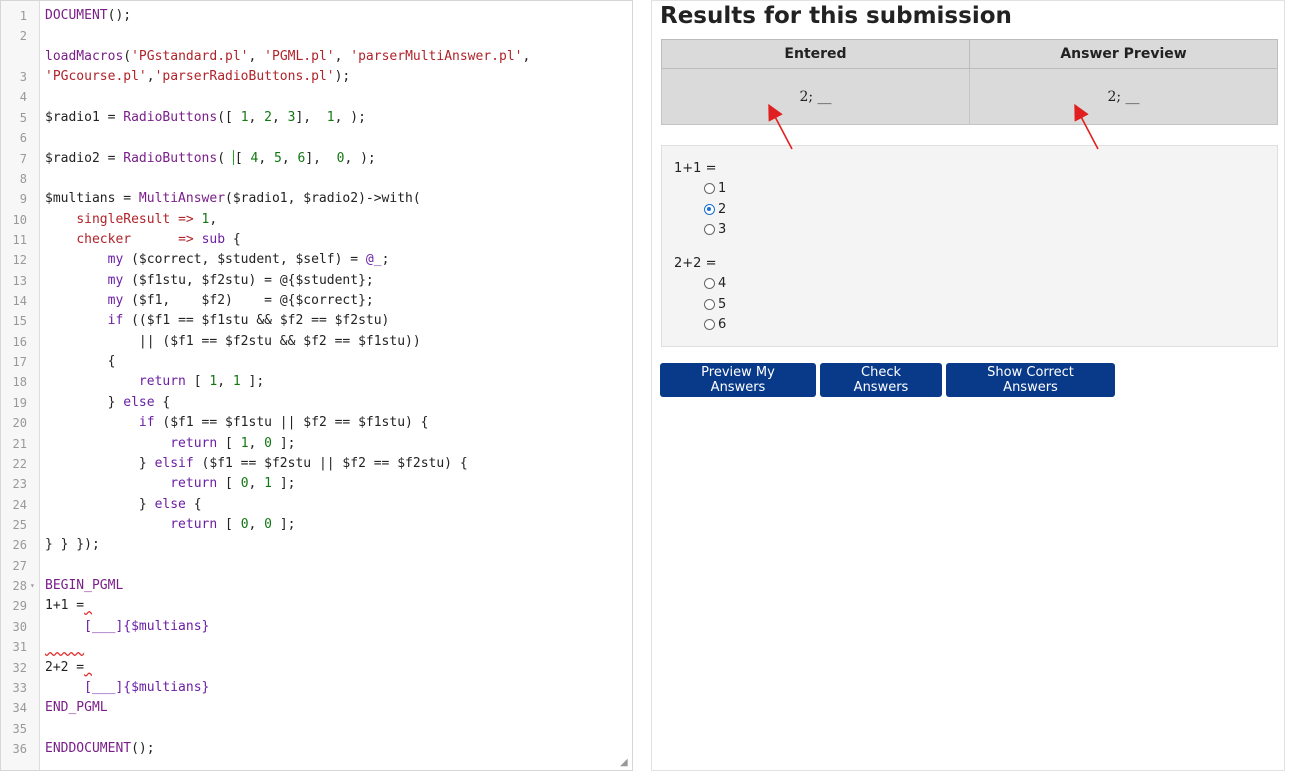  Describe the element at coordinates (722, 283) in the screenshot. I see `radio-option-label: 4` at that location.